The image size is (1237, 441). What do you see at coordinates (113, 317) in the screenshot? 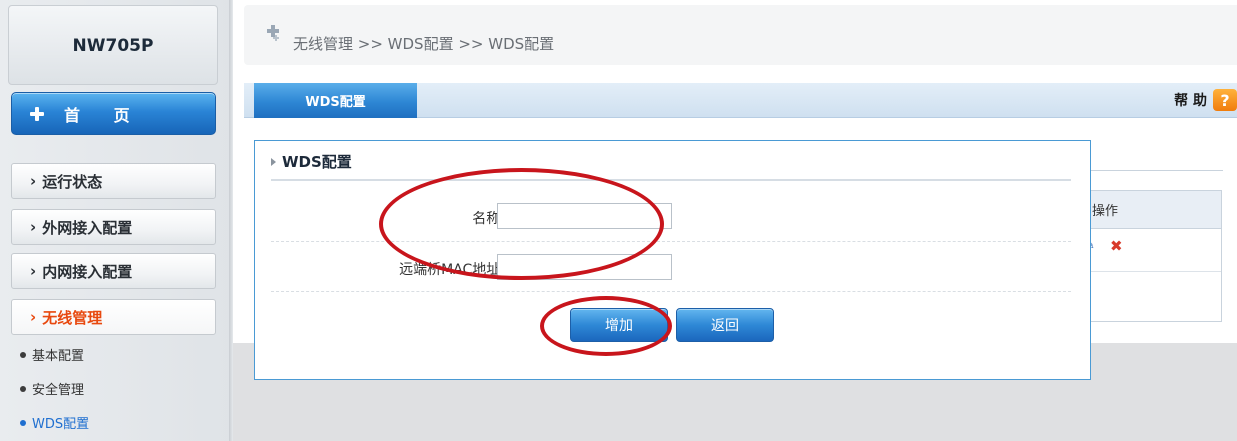
I see `nav-item-wireless: › 无线管理` at bounding box center [113, 317].